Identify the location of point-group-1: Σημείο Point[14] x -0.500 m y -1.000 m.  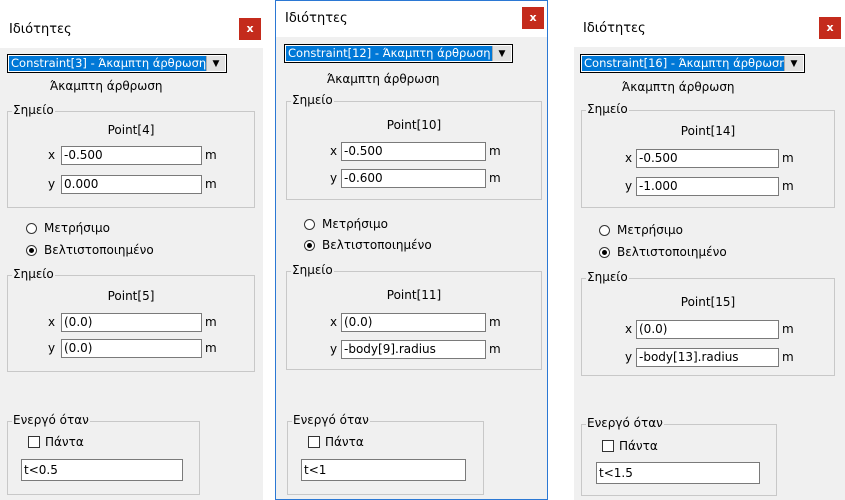
(708, 155).